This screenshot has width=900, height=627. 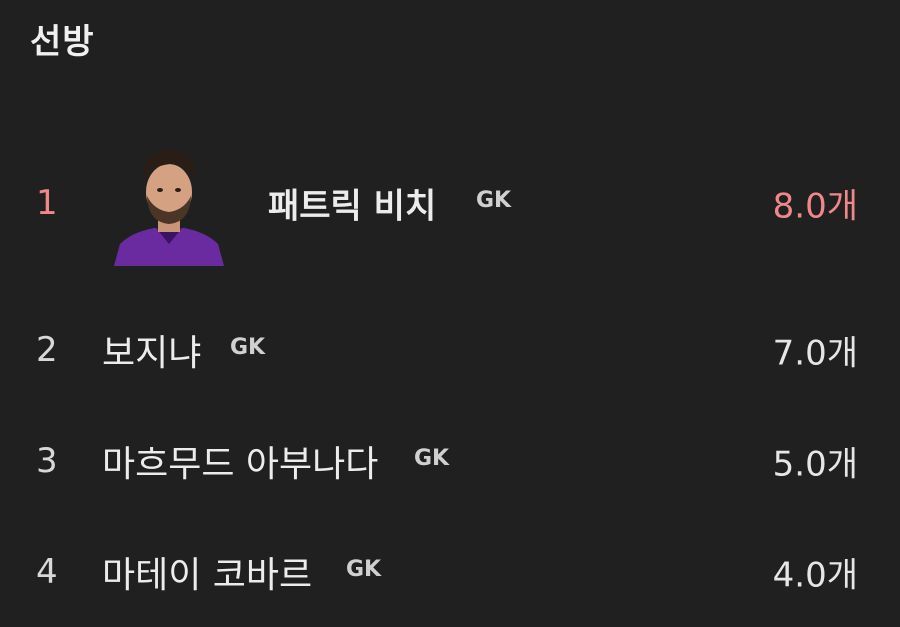 What do you see at coordinates (47, 572) in the screenshot?
I see `rank-number: 4` at bounding box center [47, 572].